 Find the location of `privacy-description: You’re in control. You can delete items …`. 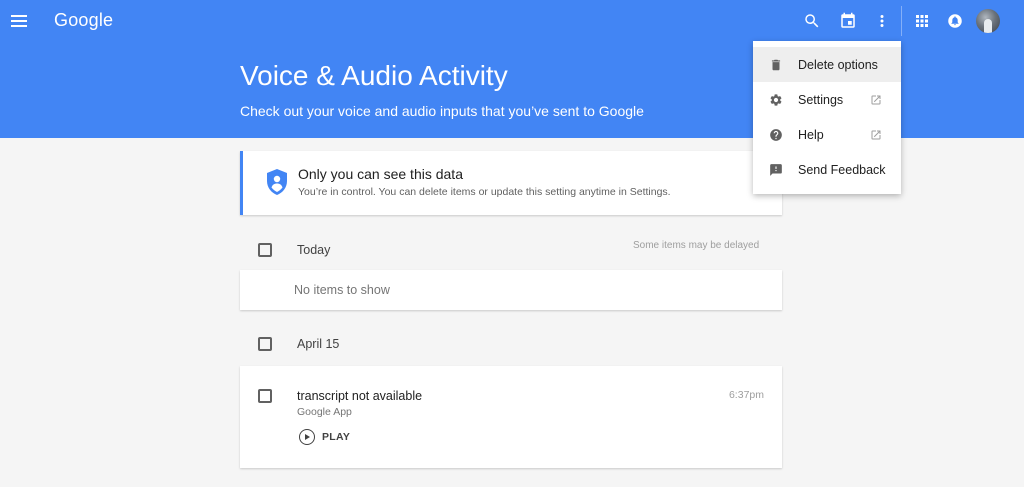

privacy-description: You’re in control. You can delete items … is located at coordinates (484, 192).